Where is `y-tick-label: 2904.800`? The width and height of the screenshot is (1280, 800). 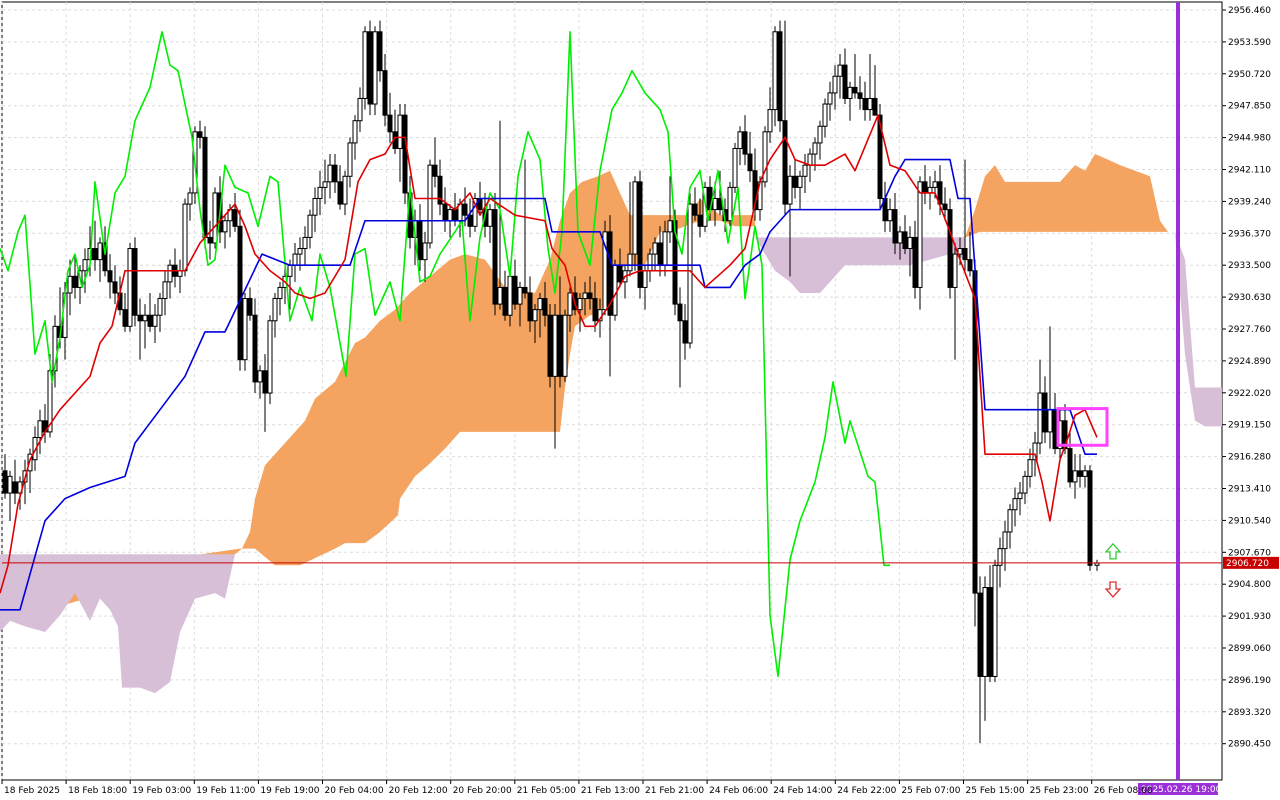
y-tick-label: 2904.800 is located at coordinates (1249, 585).